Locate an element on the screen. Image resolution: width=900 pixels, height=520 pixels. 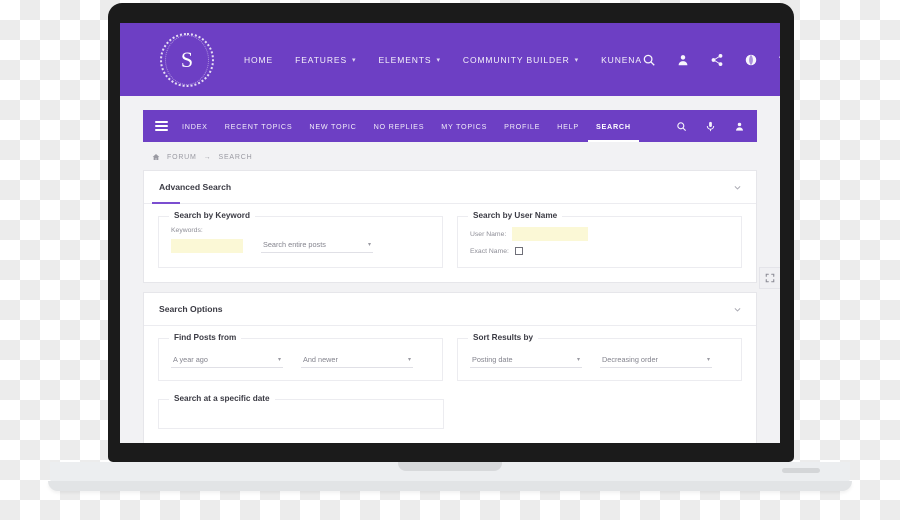
fullscreen-icon is located at coordinates (770, 278).